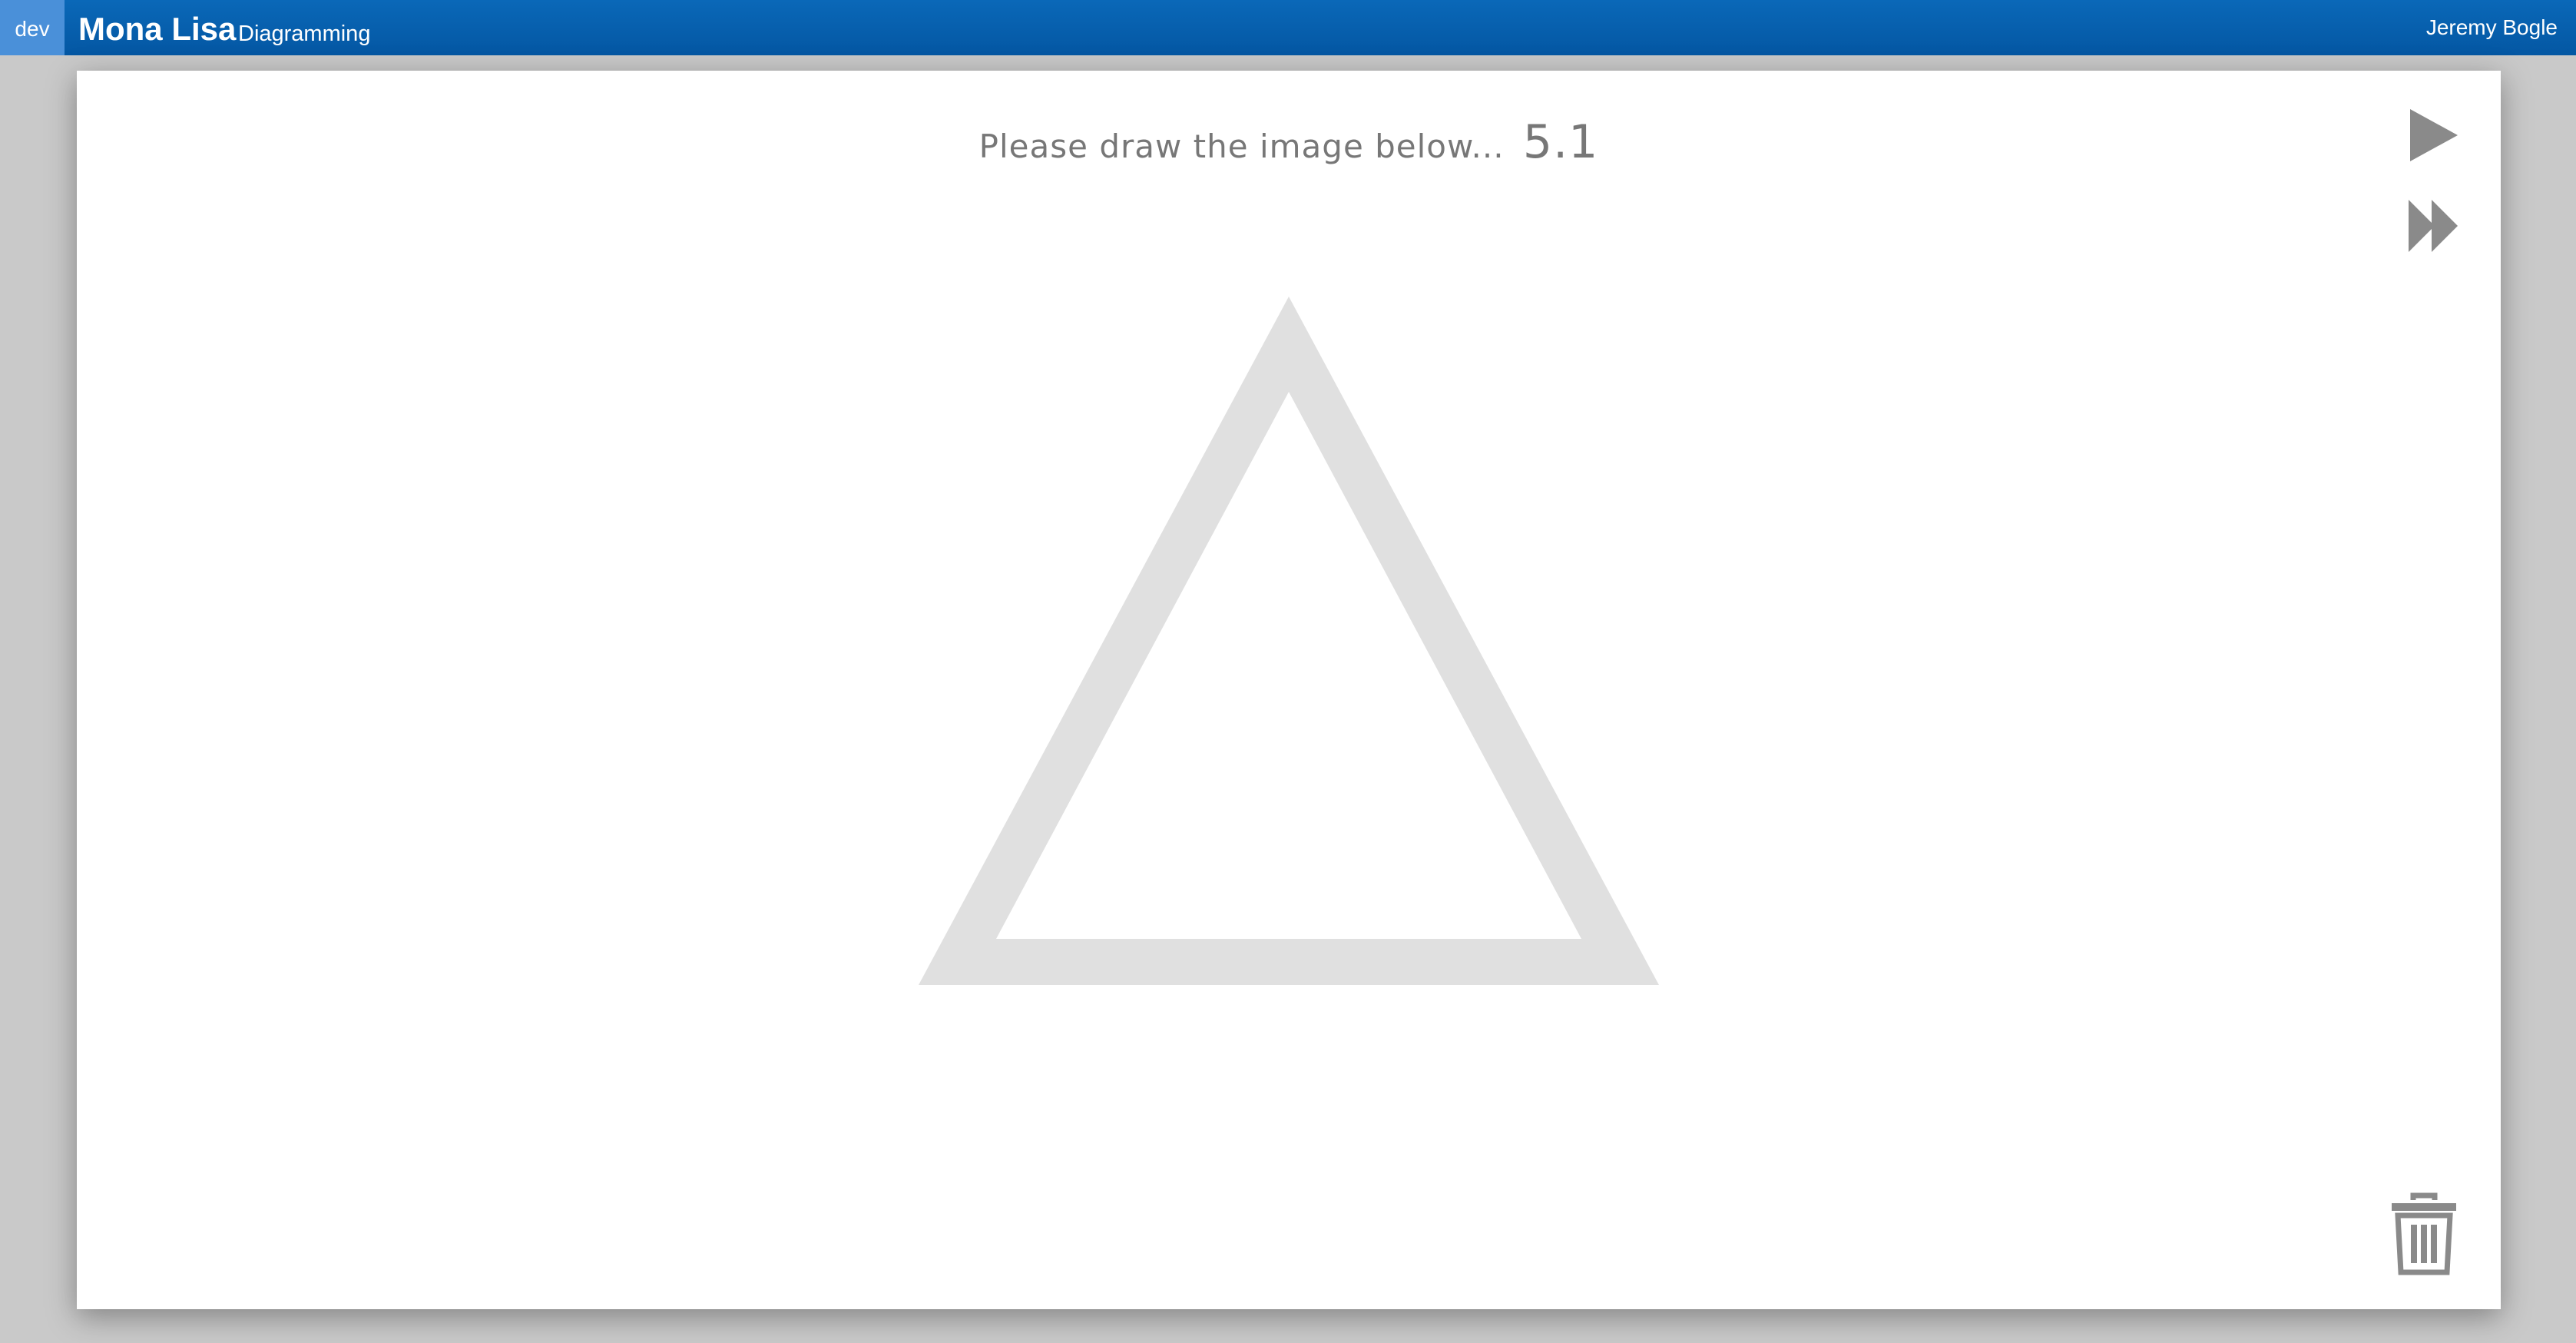  I want to click on app-section-label: Diagramming, so click(304, 34).